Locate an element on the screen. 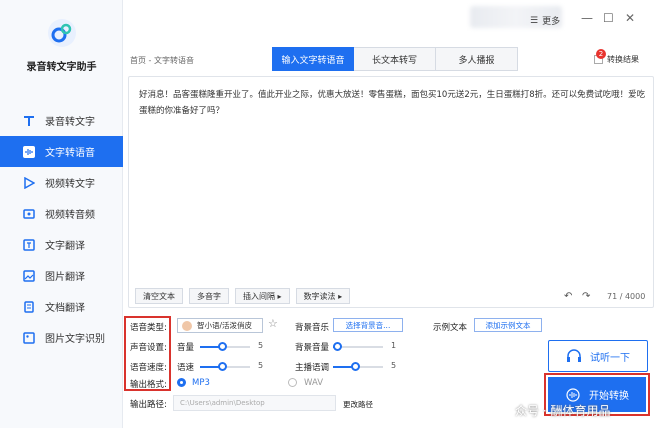  title-bar is located at coordinates (391, 20).